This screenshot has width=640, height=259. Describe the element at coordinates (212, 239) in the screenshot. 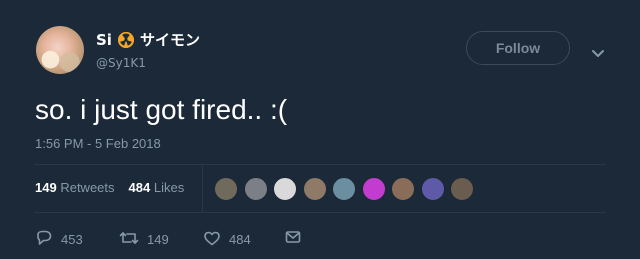

I see `heart-icon` at that location.